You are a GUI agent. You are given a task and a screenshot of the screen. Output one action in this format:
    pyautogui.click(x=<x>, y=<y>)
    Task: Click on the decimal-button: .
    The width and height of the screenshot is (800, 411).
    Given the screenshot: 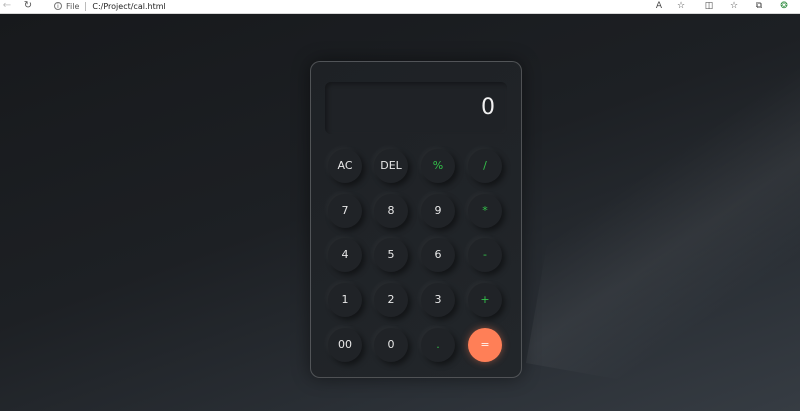 What is the action you would take?
    pyautogui.click(x=438, y=345)
    